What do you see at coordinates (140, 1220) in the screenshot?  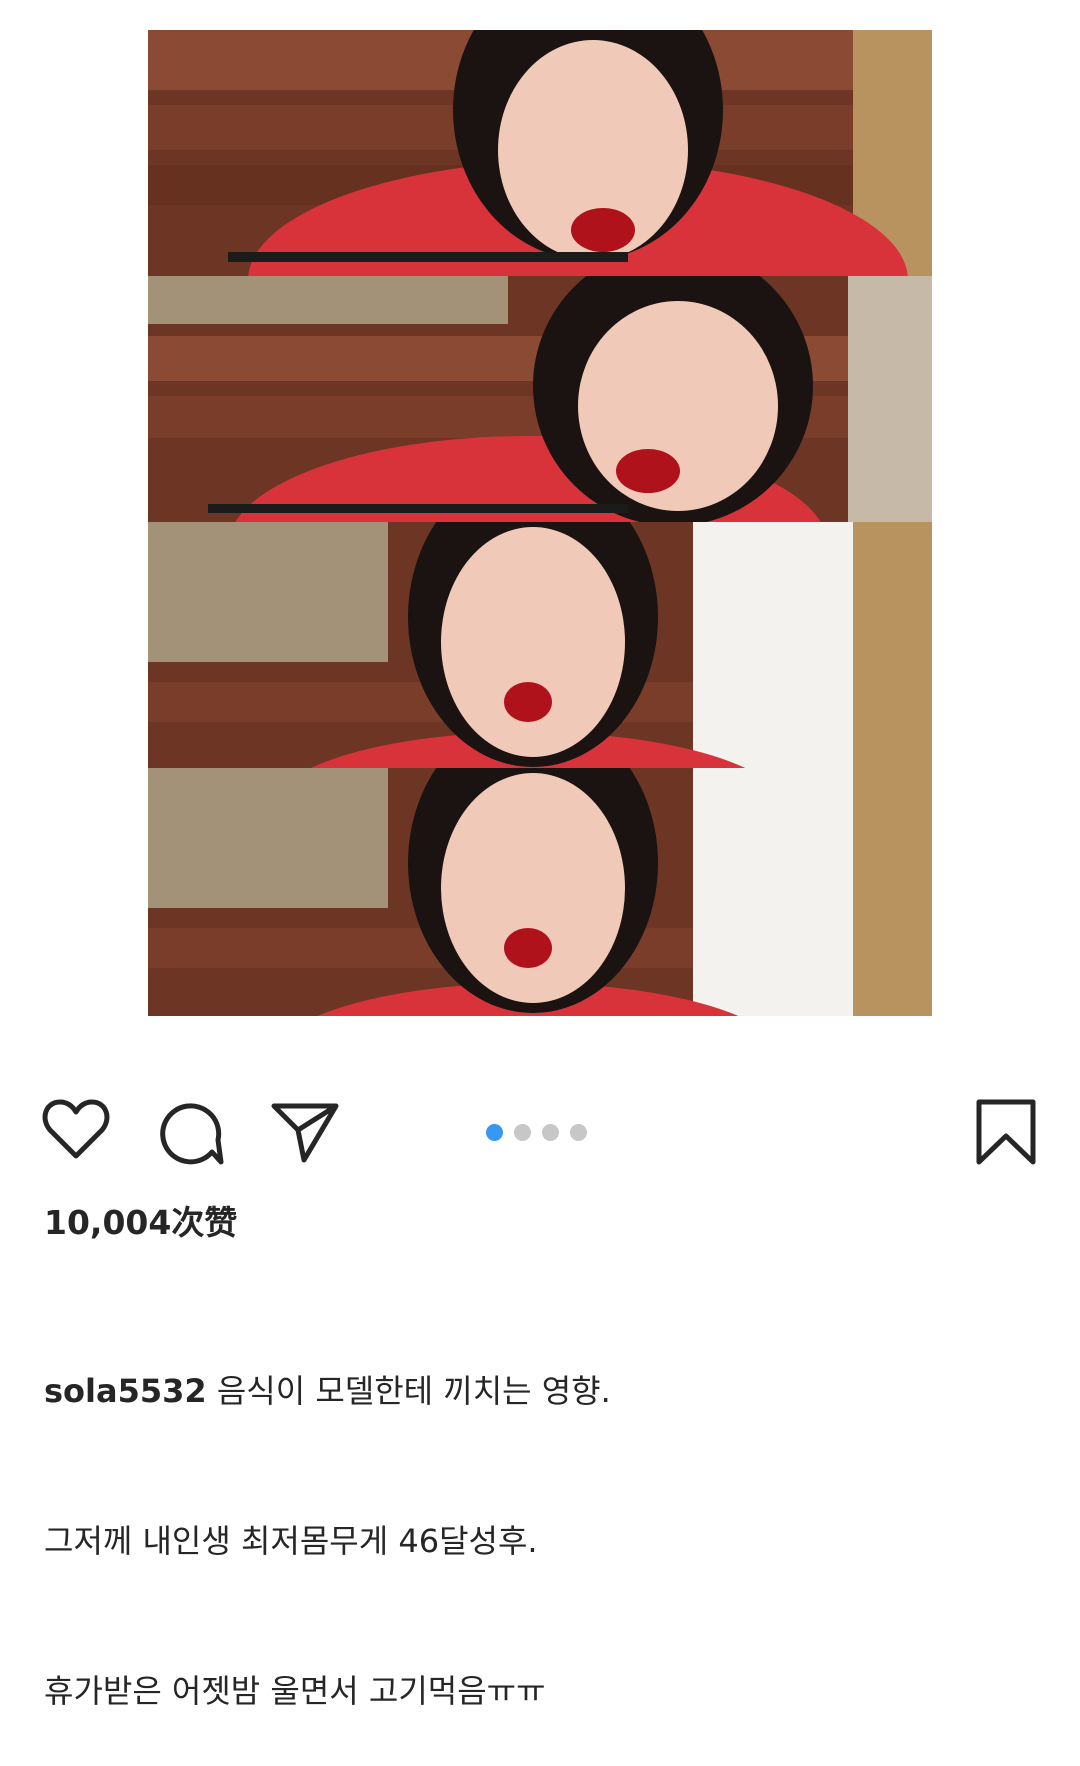 I see `likes-count: 10,004次赞` at bounding box center [140, 1220].